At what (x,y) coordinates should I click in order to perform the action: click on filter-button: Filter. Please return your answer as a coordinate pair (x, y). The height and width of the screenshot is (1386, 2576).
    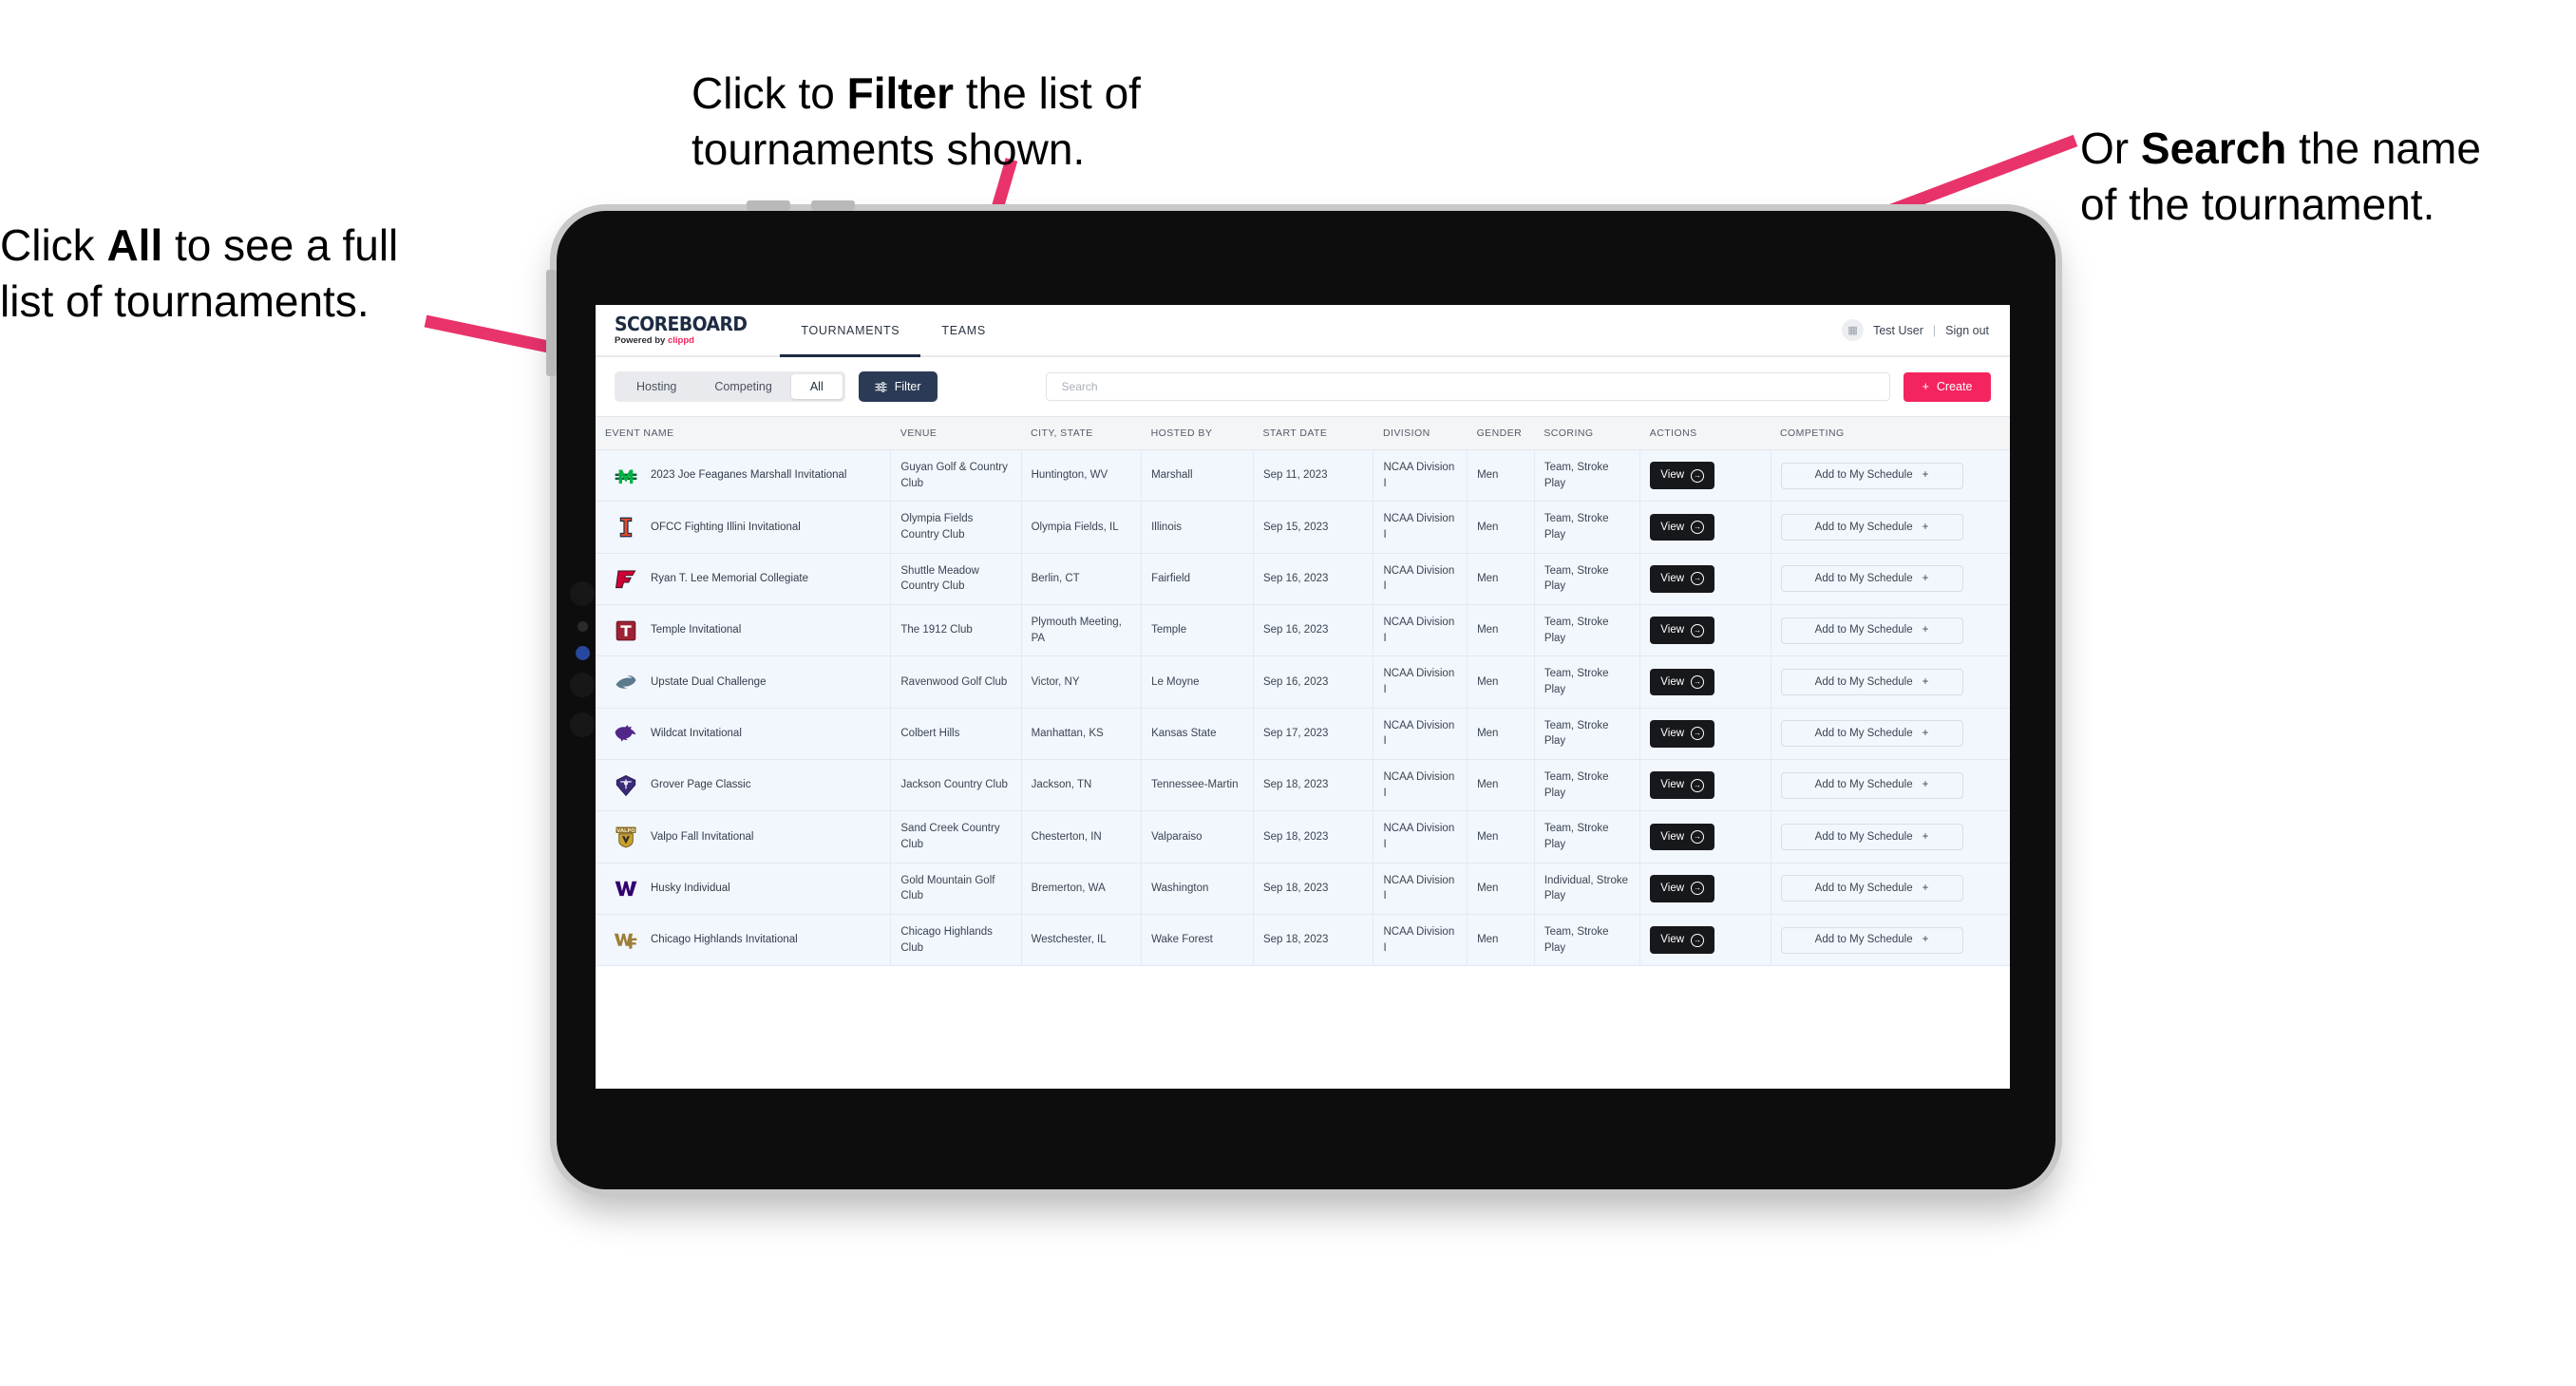
    Looking at the image, I should click on (898, 386).